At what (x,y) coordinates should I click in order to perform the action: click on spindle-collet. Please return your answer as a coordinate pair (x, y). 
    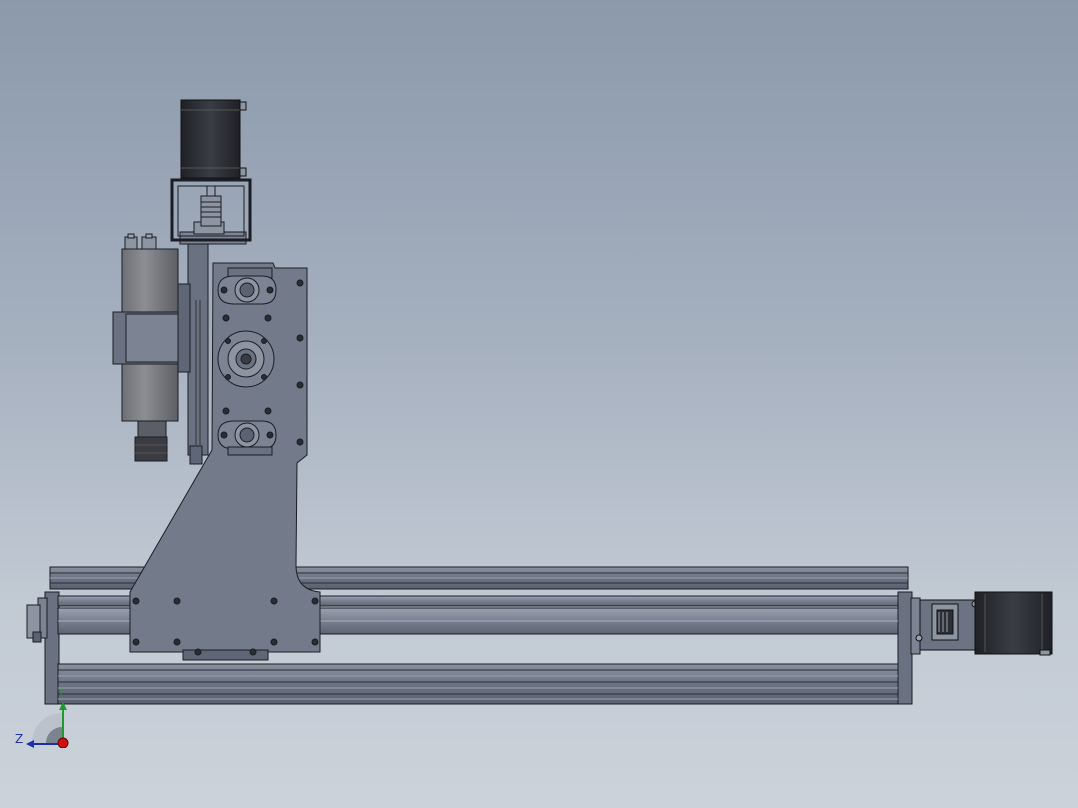
    Looking at the image, I should click on (151, 449).